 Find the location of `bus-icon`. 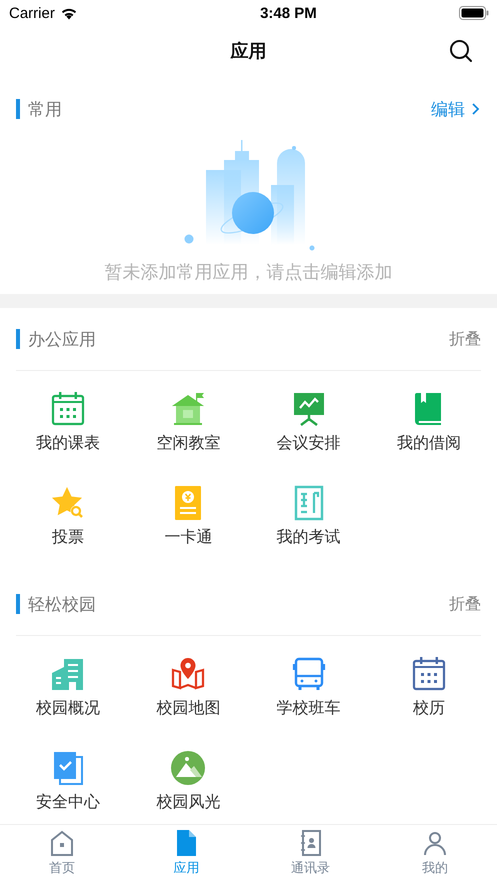

bus-icon is located at coordinates (308, 674).